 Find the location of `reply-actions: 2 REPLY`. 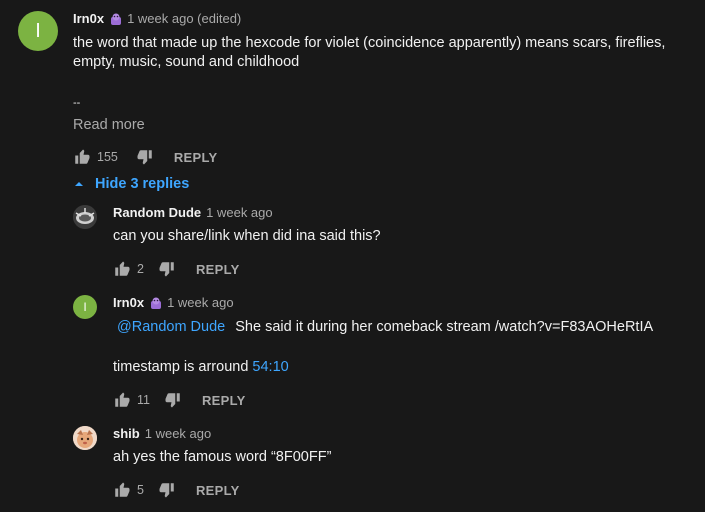

reply-actions: 2 REPLY is located at coordinates (176, 269).